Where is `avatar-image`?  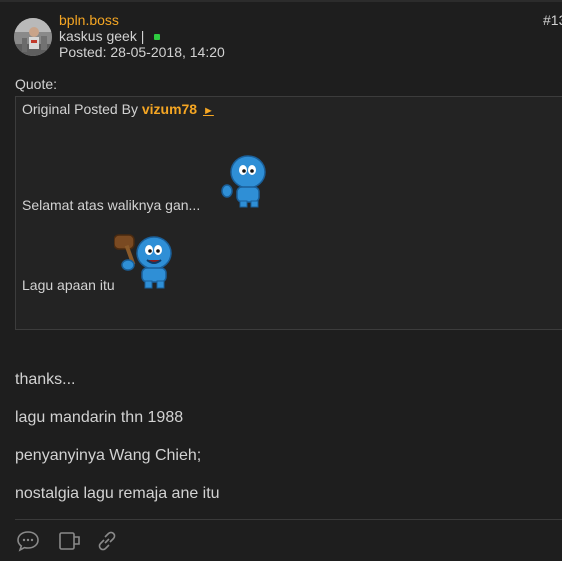
avatar-image is located at coordinates (33, 37).